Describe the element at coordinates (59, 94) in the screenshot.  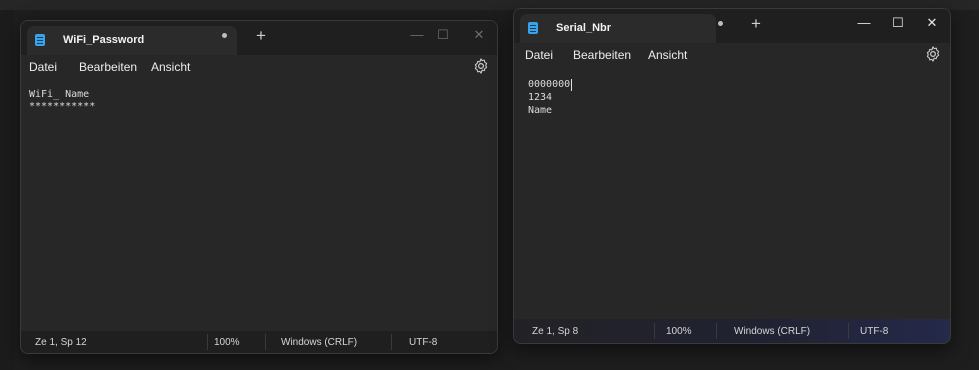
I see `text-line: WiFi_ Name` at that location.